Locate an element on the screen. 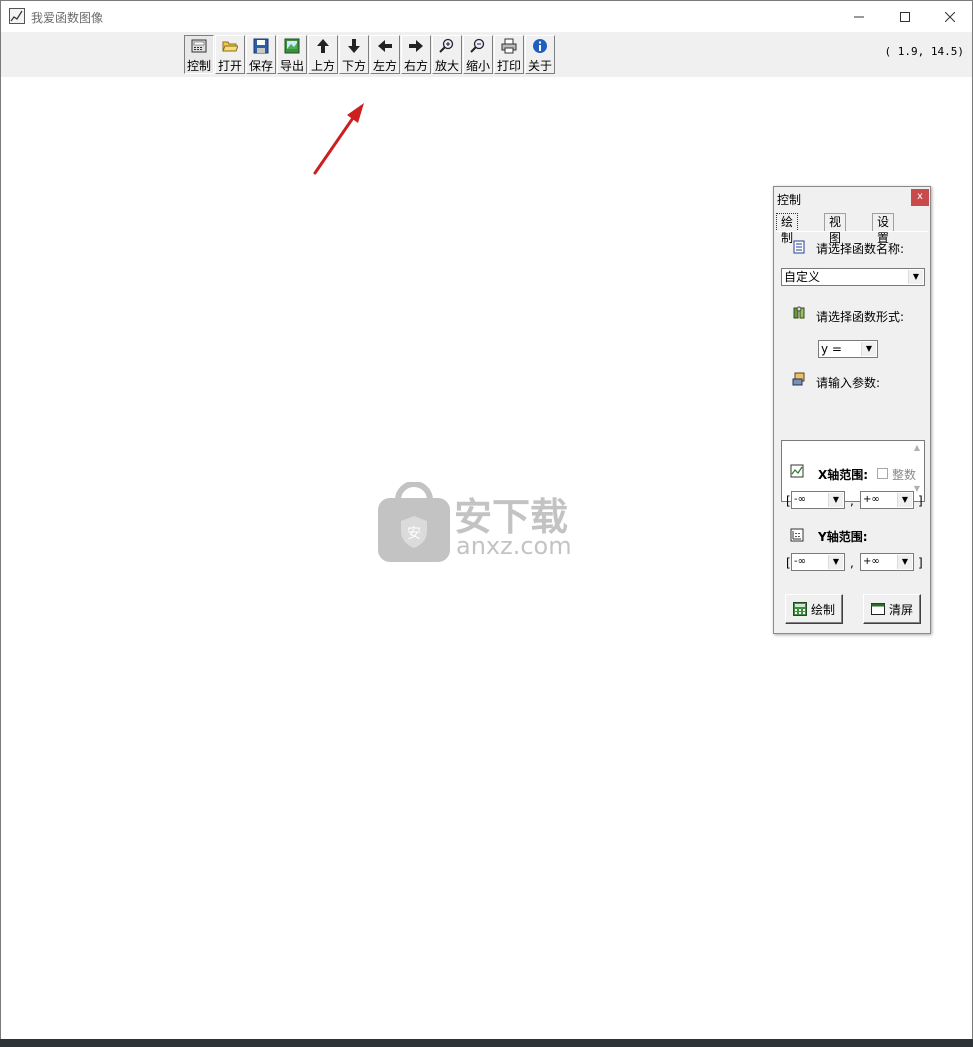 The height and width of the screenshot is (1047, 973). func-name-label: 请选择函数名称: is located at coordinates (860, 249).